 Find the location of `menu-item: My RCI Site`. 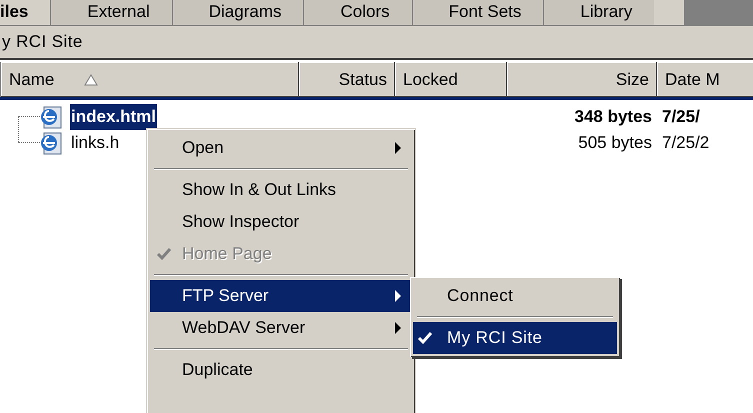

menu-item: My RCI Site is located at coordinates (515, 338).